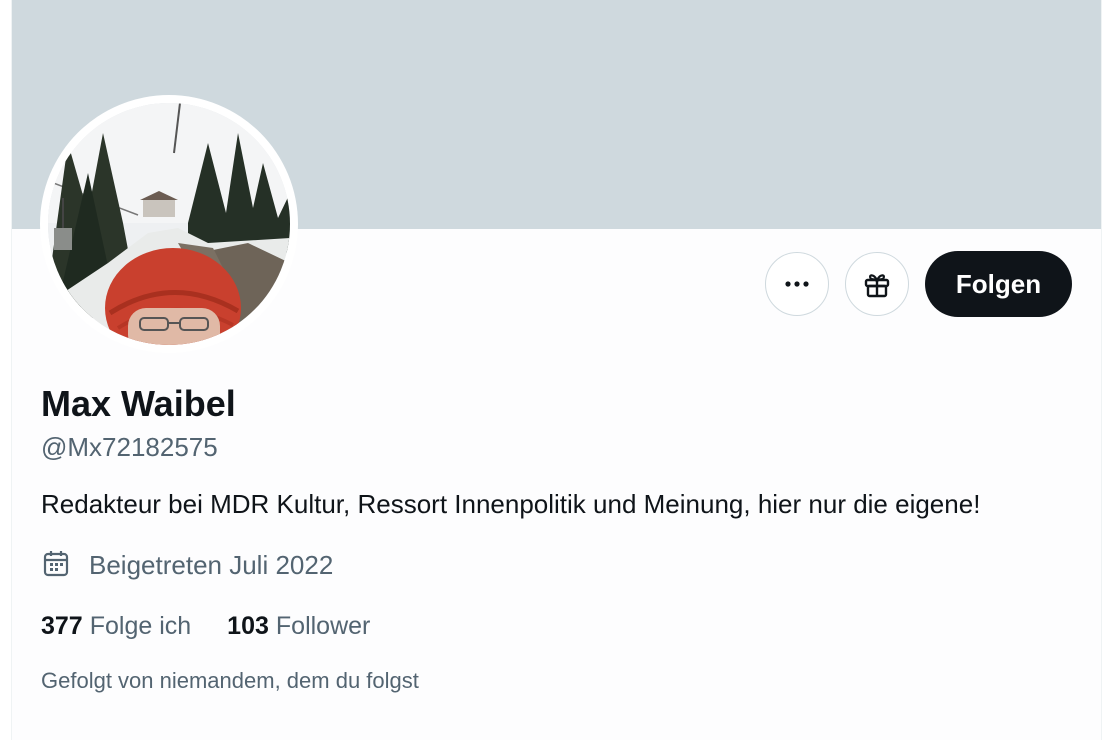 This screenshot has width=1114, height=740. What do you see at coordinates (138, 403) in the screenshot?
I see `profile-name: Max Waibel` at bounding box center [138, 403].